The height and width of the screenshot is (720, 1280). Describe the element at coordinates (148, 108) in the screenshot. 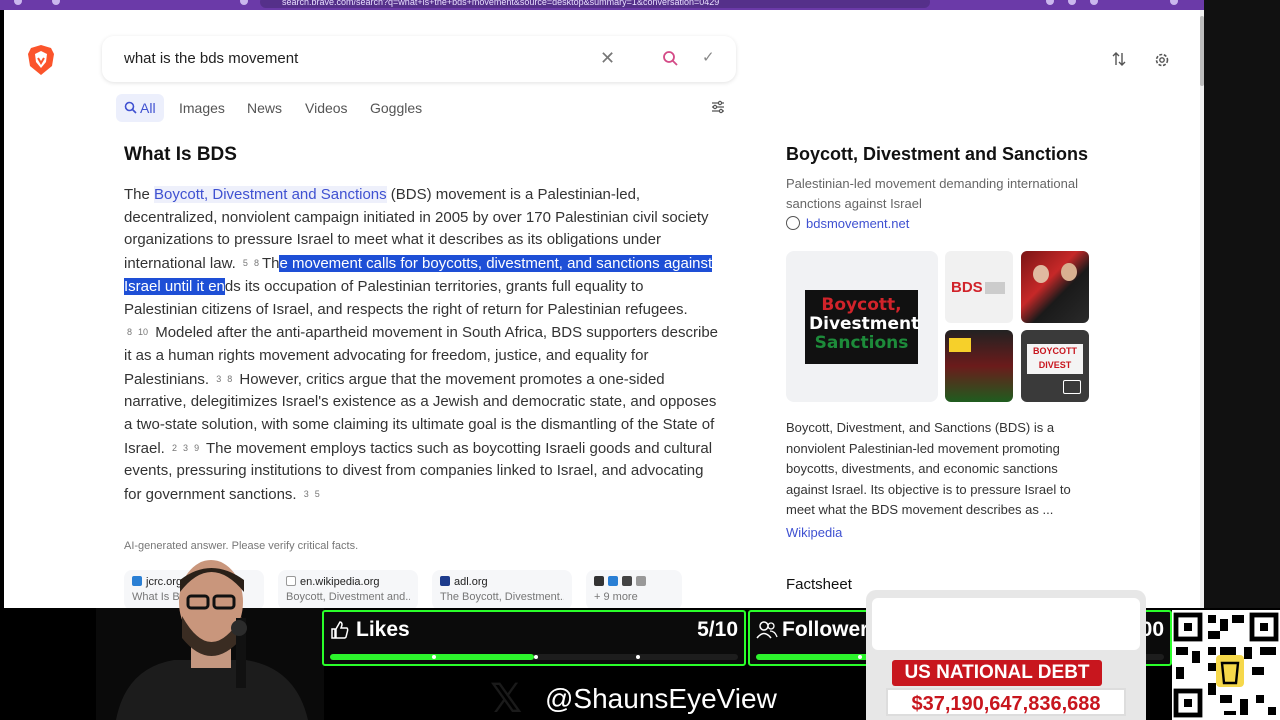

I see `tab-label: All` at that location.